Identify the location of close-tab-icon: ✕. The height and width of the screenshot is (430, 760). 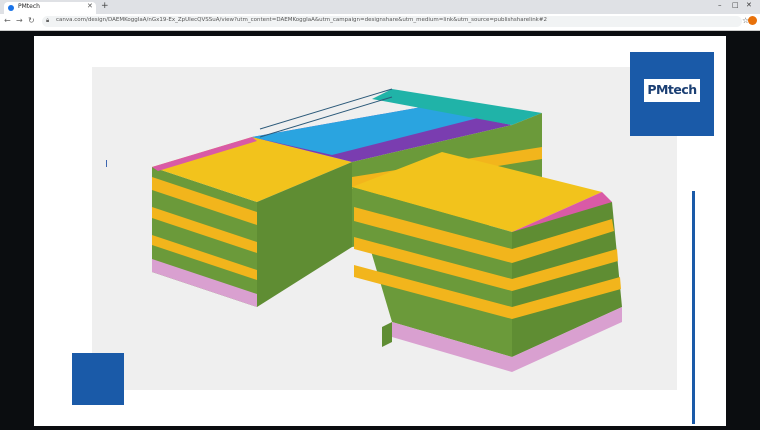
(90, 6).